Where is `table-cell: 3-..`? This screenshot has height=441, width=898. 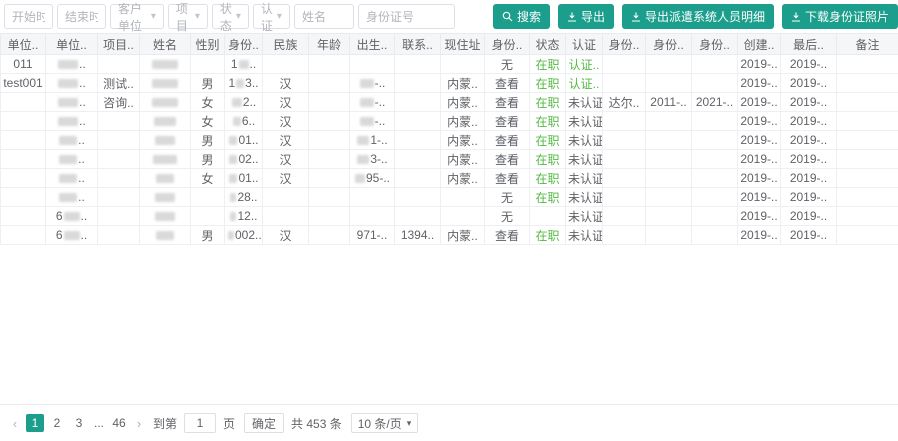
table-cell: 3-.. is located at coordinates (372, 159).